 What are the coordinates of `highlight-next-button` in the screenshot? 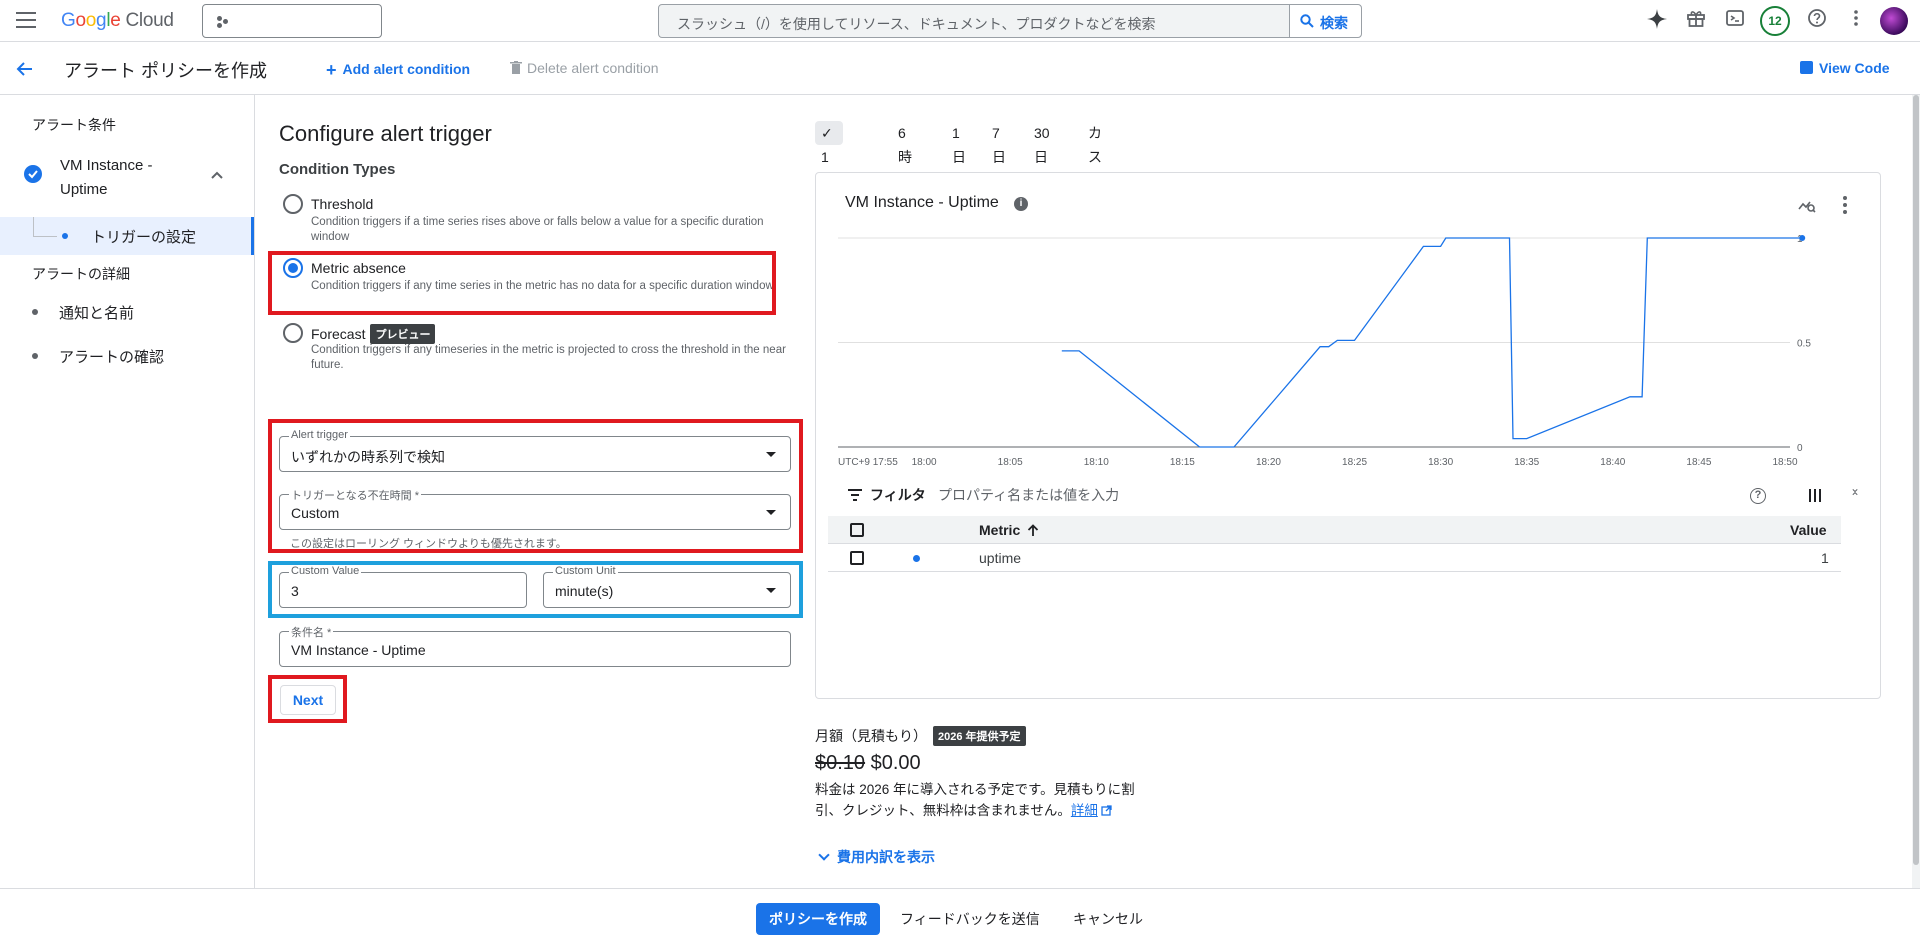 It's located at (307, 699).